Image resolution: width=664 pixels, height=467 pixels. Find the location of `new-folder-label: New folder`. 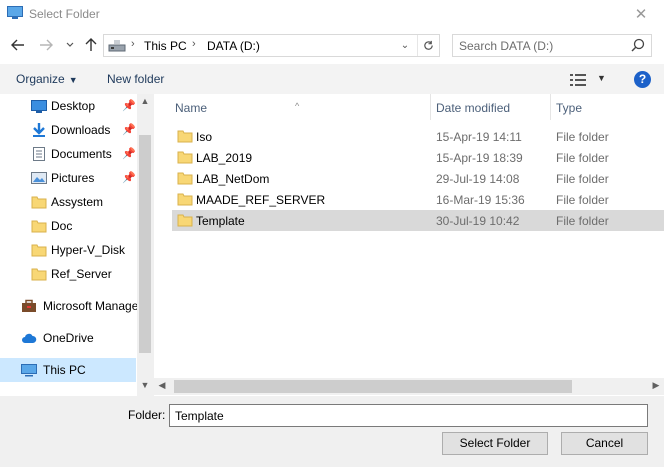

new-folder-label: New folder is located at coordinates (136, 79).